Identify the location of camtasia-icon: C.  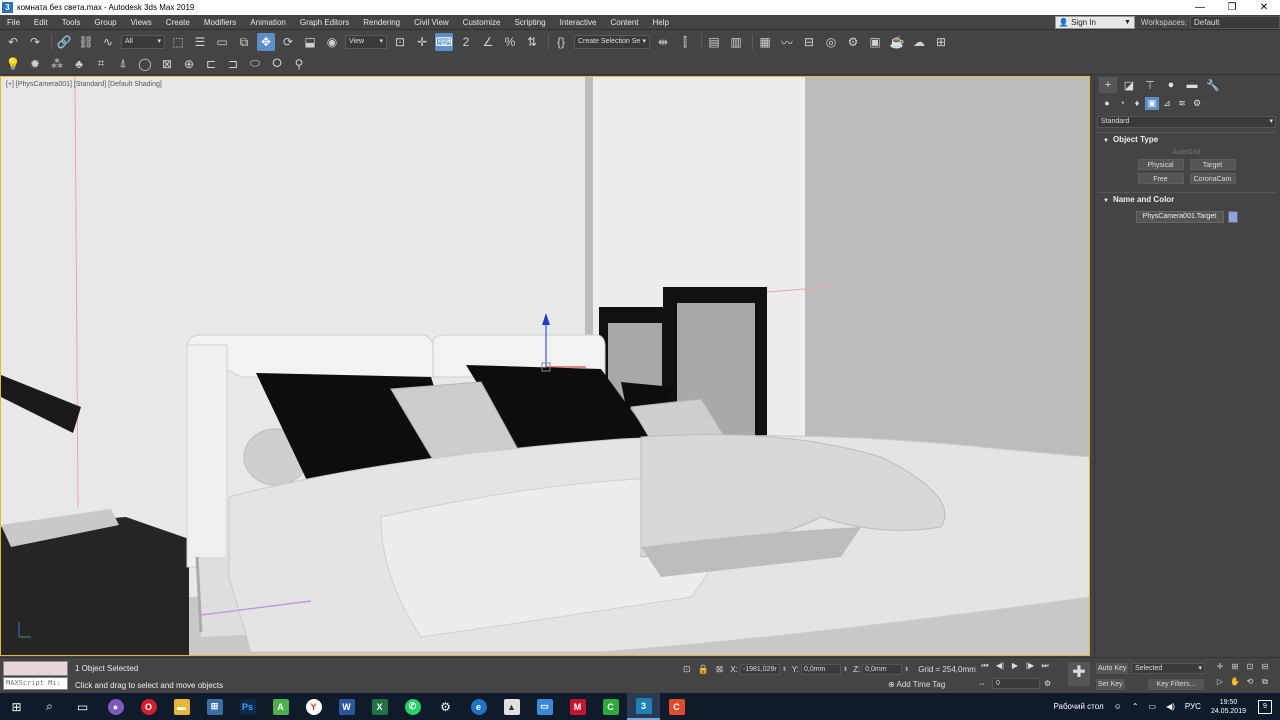
(610, 706).